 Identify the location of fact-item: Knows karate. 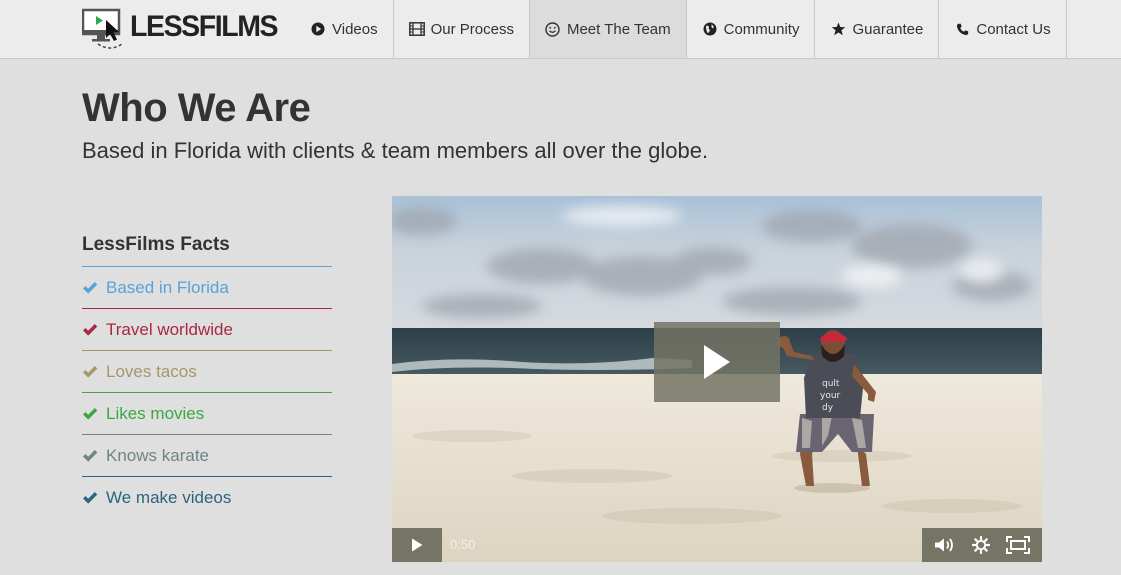
(207, 456).